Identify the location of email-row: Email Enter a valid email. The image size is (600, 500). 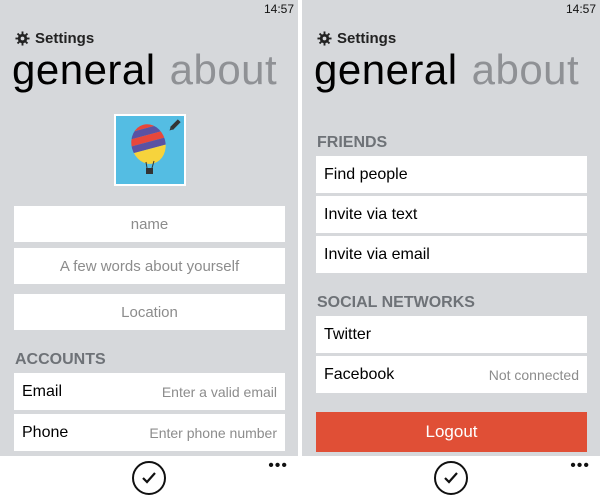
(149, 391).